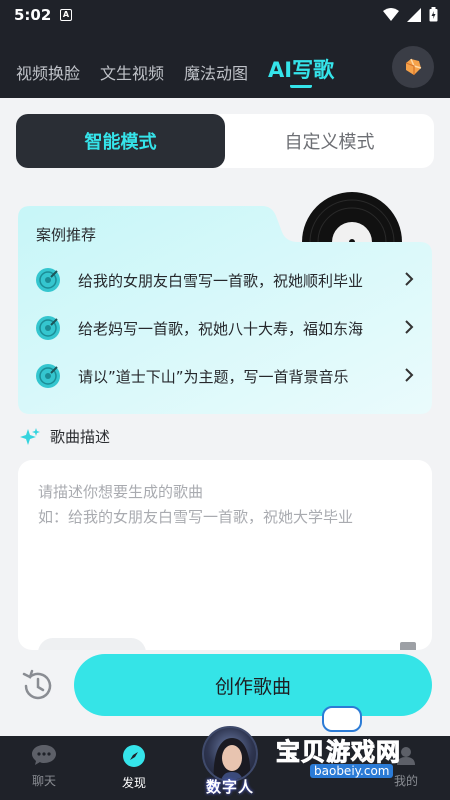 The height and width of the screenshot is (800, 450). I want to click on gamepad-icon, so click(342, 719).